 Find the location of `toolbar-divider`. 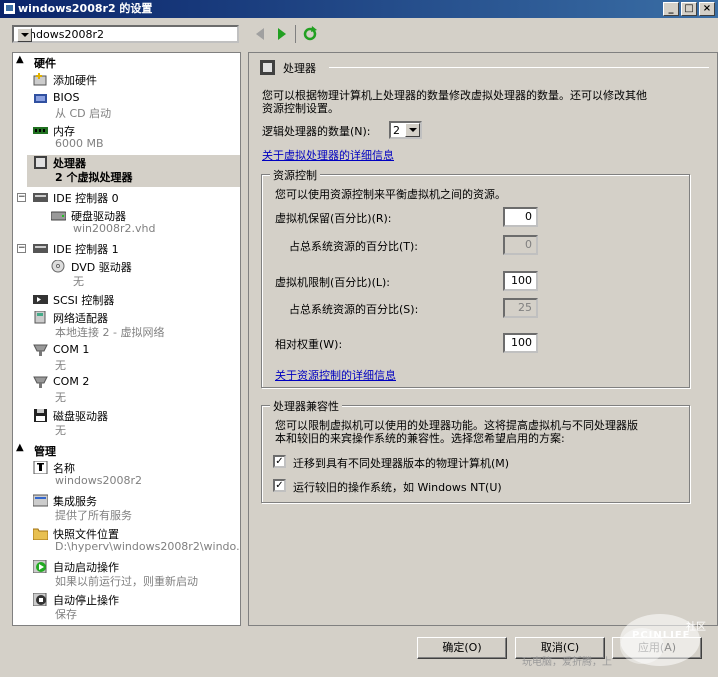

toolbar-divider is located at coordinates (295, 34).